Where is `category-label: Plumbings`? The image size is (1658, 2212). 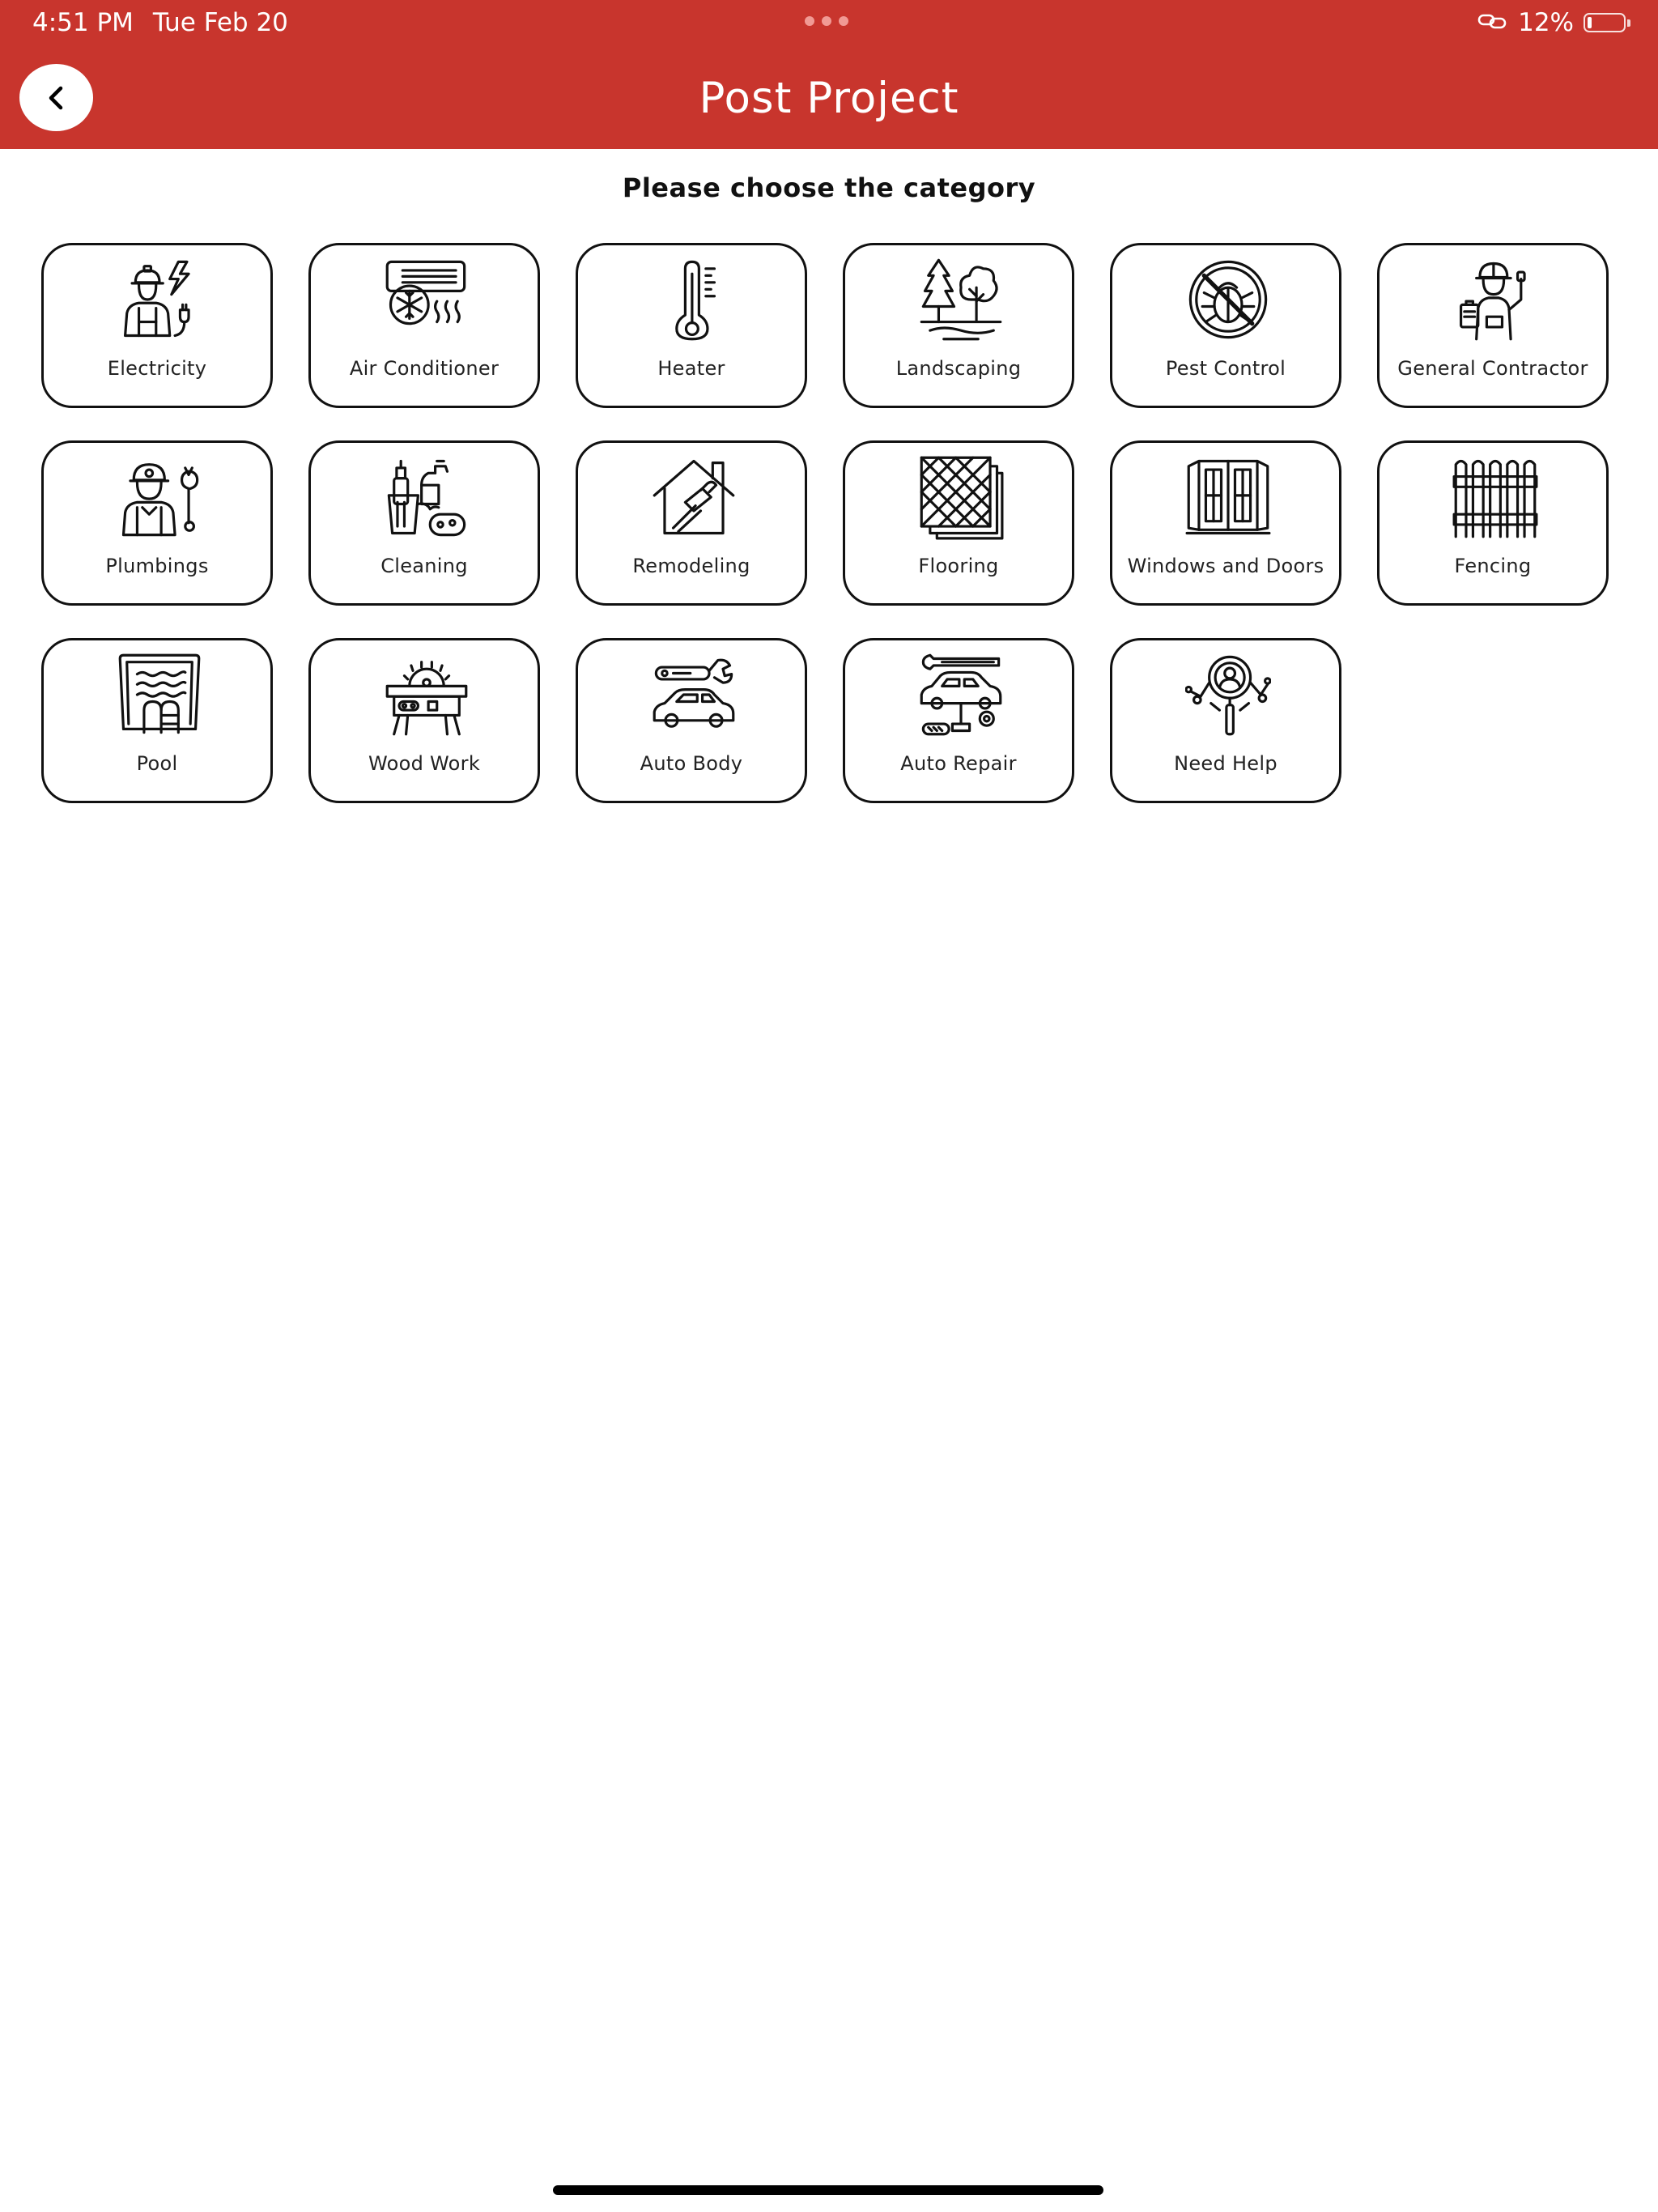 category-label: Plumbings is located at coordinates (157, 566).